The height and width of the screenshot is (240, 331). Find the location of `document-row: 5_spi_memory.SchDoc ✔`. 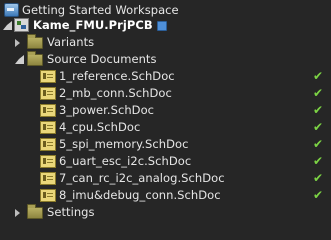

document-row: 5_spi_memory.SchDoc ✔ is located at coordinates (165, 144).